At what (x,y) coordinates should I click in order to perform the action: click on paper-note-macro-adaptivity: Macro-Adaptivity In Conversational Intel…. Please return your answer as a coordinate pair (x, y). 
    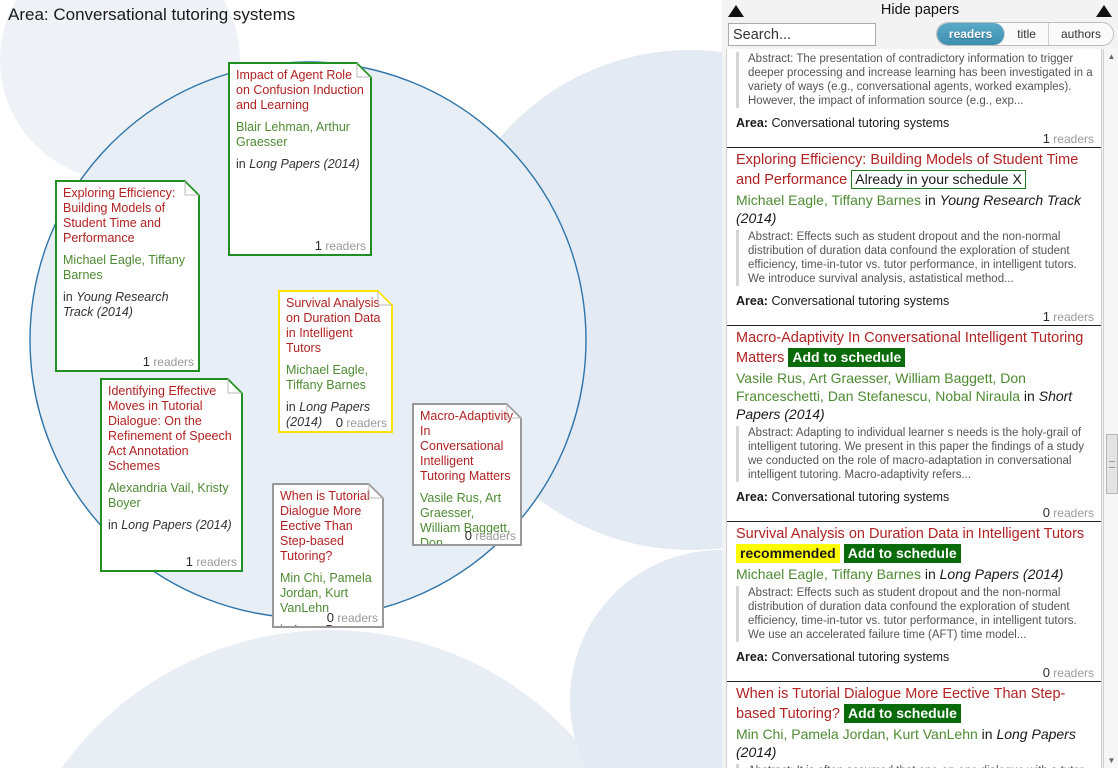
    Looking at the image, I should click on (467, 474).